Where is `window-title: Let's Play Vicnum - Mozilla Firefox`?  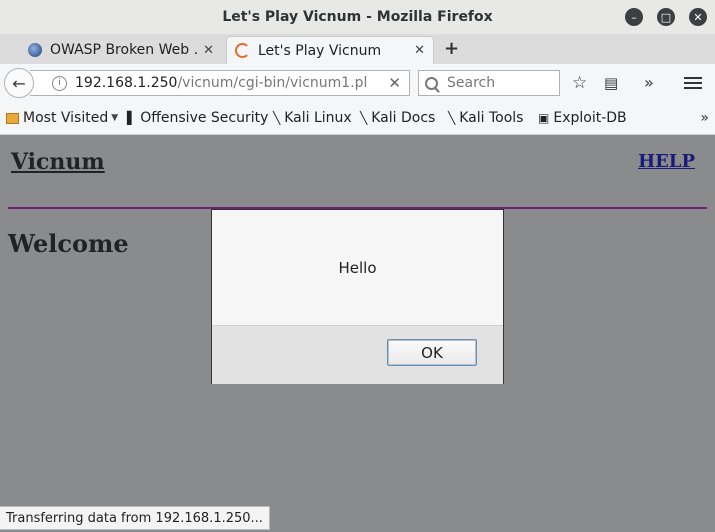
window-title: Let's Play Vicnum - Mozilla Firefox is located at coordinates (357, 17).